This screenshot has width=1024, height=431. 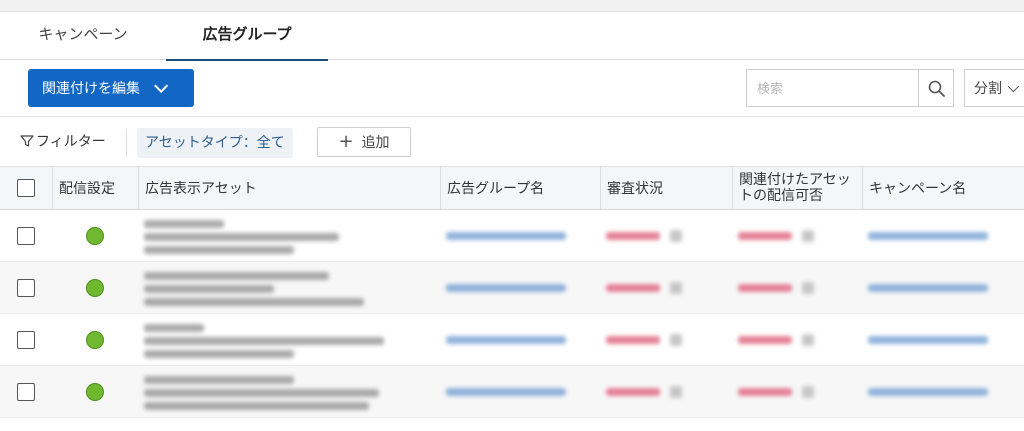 I want to click on filter-button: フィルター, so click(x=63, y=141).